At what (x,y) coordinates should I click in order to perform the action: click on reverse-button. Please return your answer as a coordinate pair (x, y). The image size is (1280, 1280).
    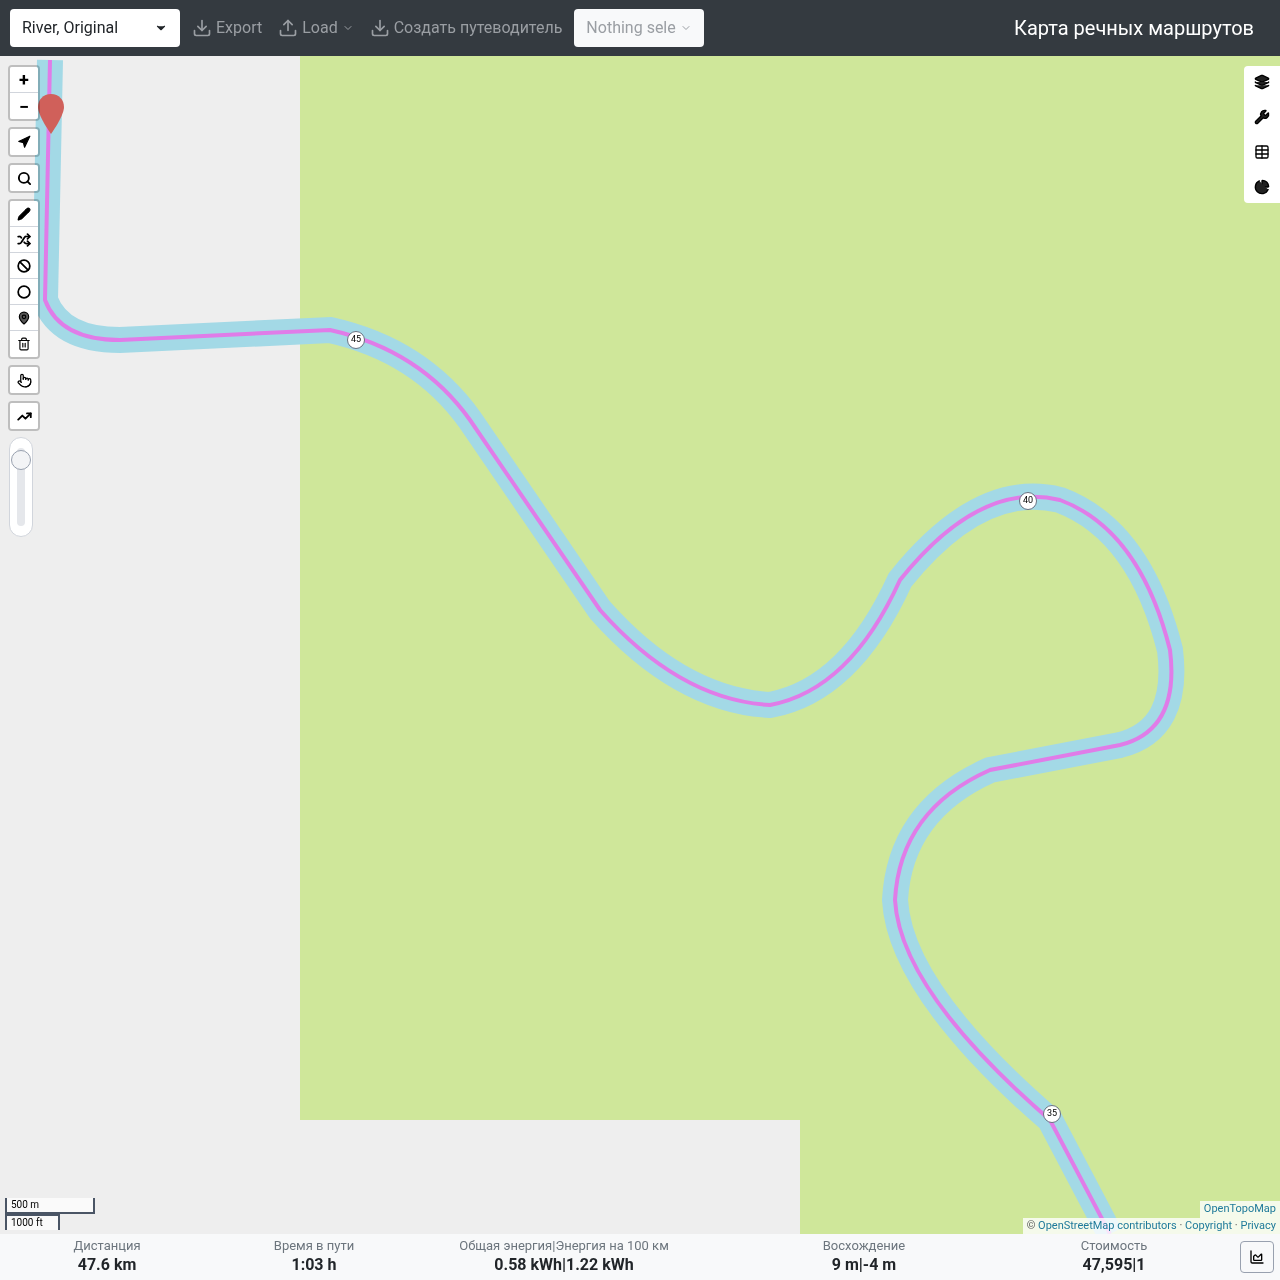
    Looking at the image, I should click on (24, 240).